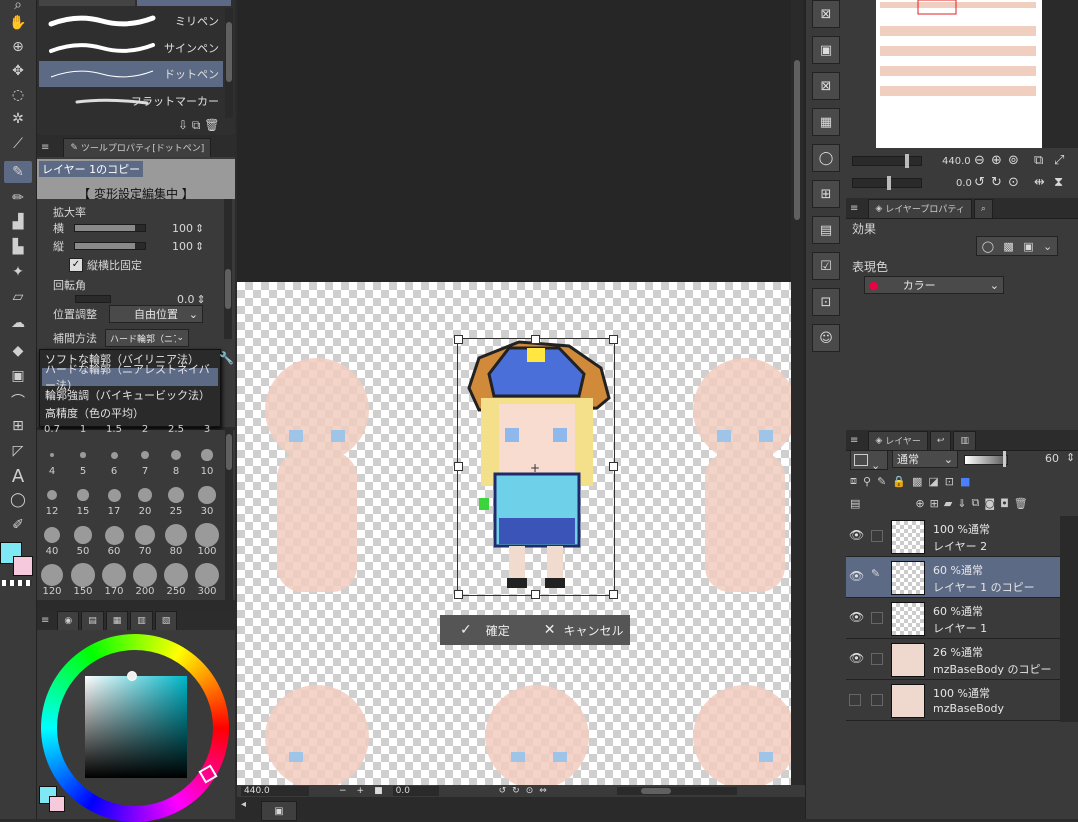  What do you see at coordinates (57, 804) in the screenshot?
I see `sub-color-mini` at bounding box center [57, 804].